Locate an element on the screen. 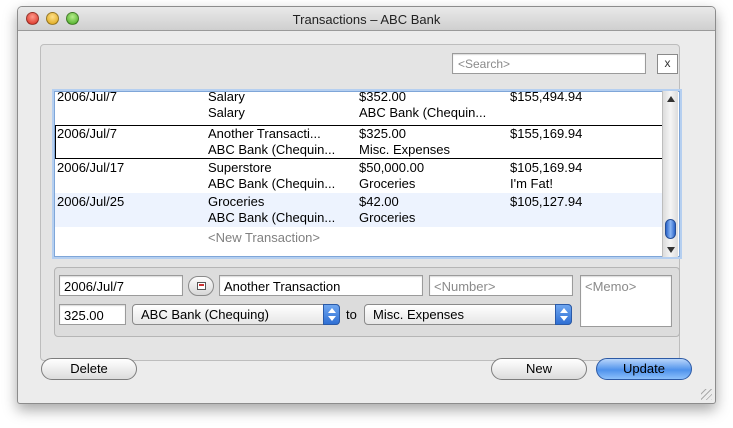 The image size is (733, 428). to-label: to is located at coordinates (351, 314).